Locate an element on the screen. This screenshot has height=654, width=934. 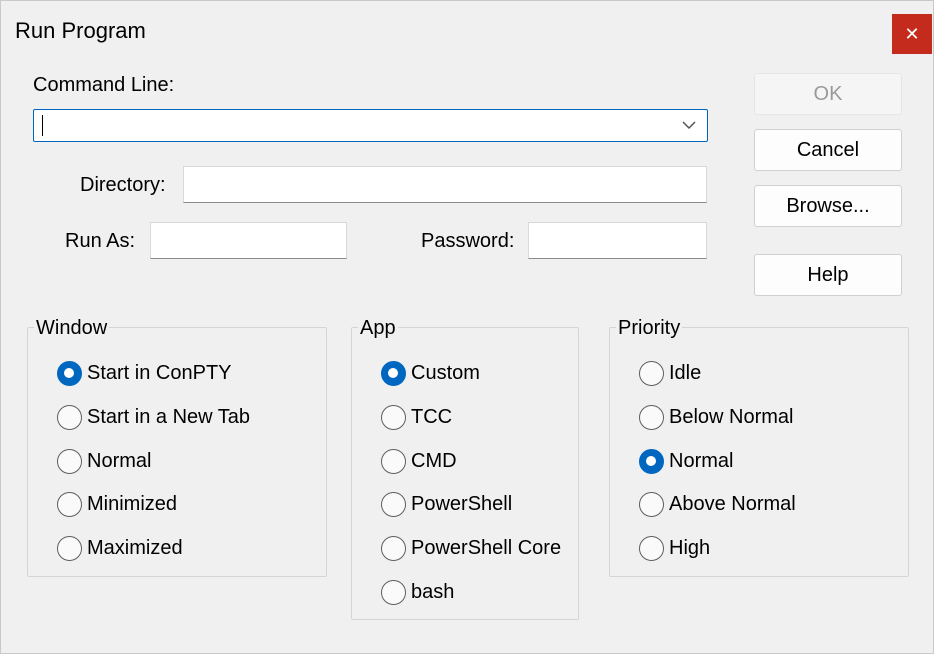
radio-label: CMD is located at coordinates (434, 461).